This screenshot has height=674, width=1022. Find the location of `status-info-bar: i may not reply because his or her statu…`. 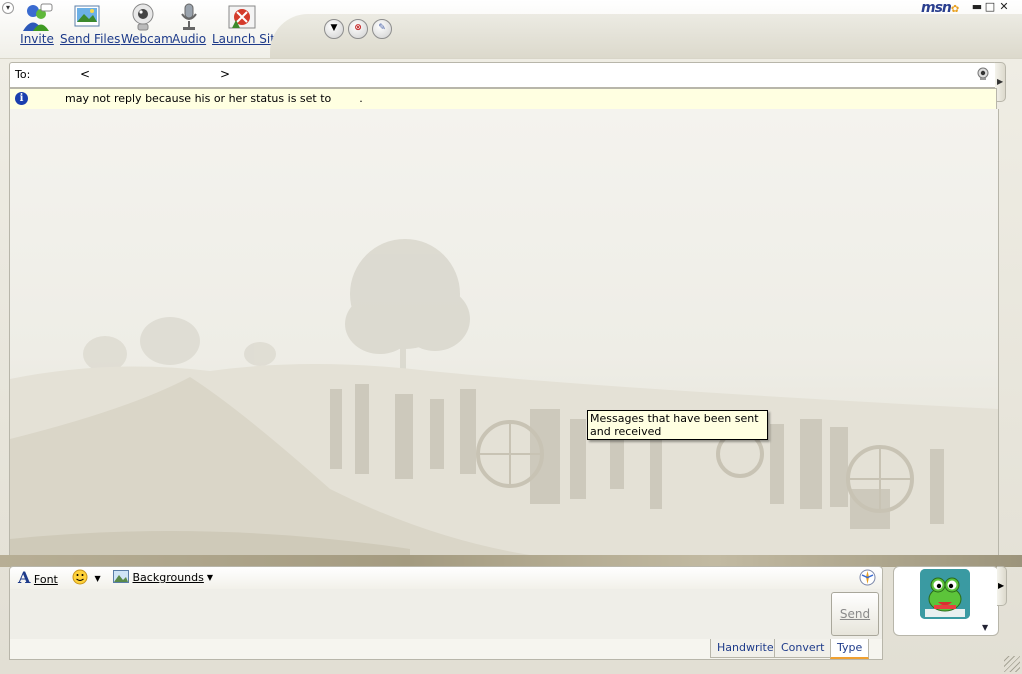

status-info-bar: i may not reply because his or her statu… is located at coordinates (503, 99).